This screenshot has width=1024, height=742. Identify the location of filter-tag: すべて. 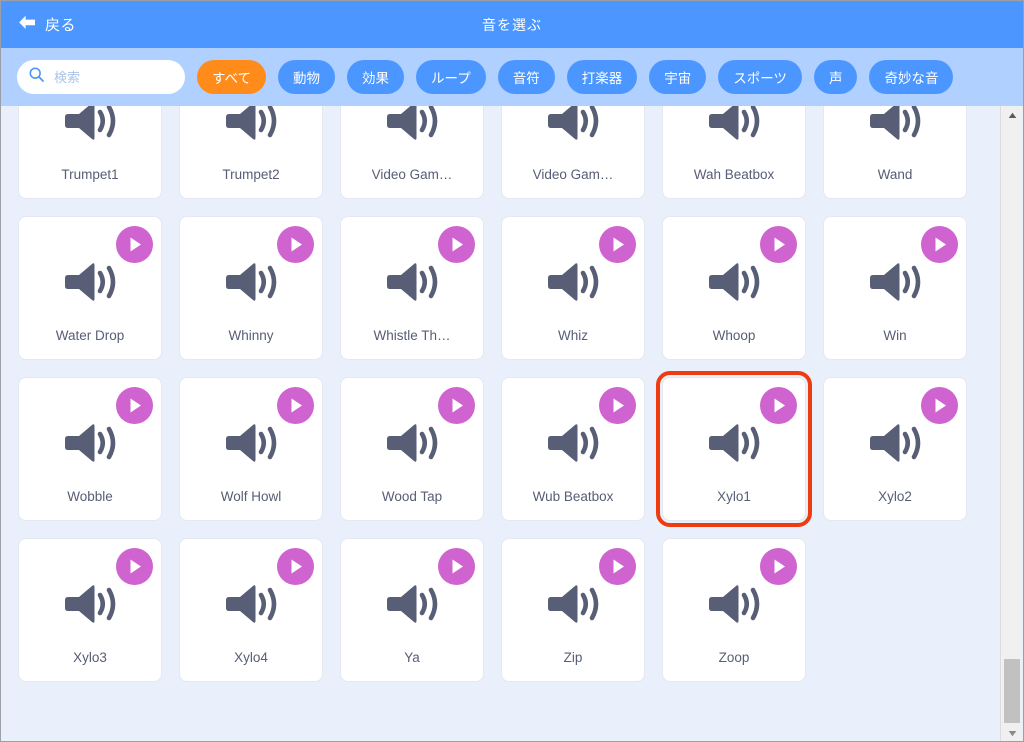
(232, 77).